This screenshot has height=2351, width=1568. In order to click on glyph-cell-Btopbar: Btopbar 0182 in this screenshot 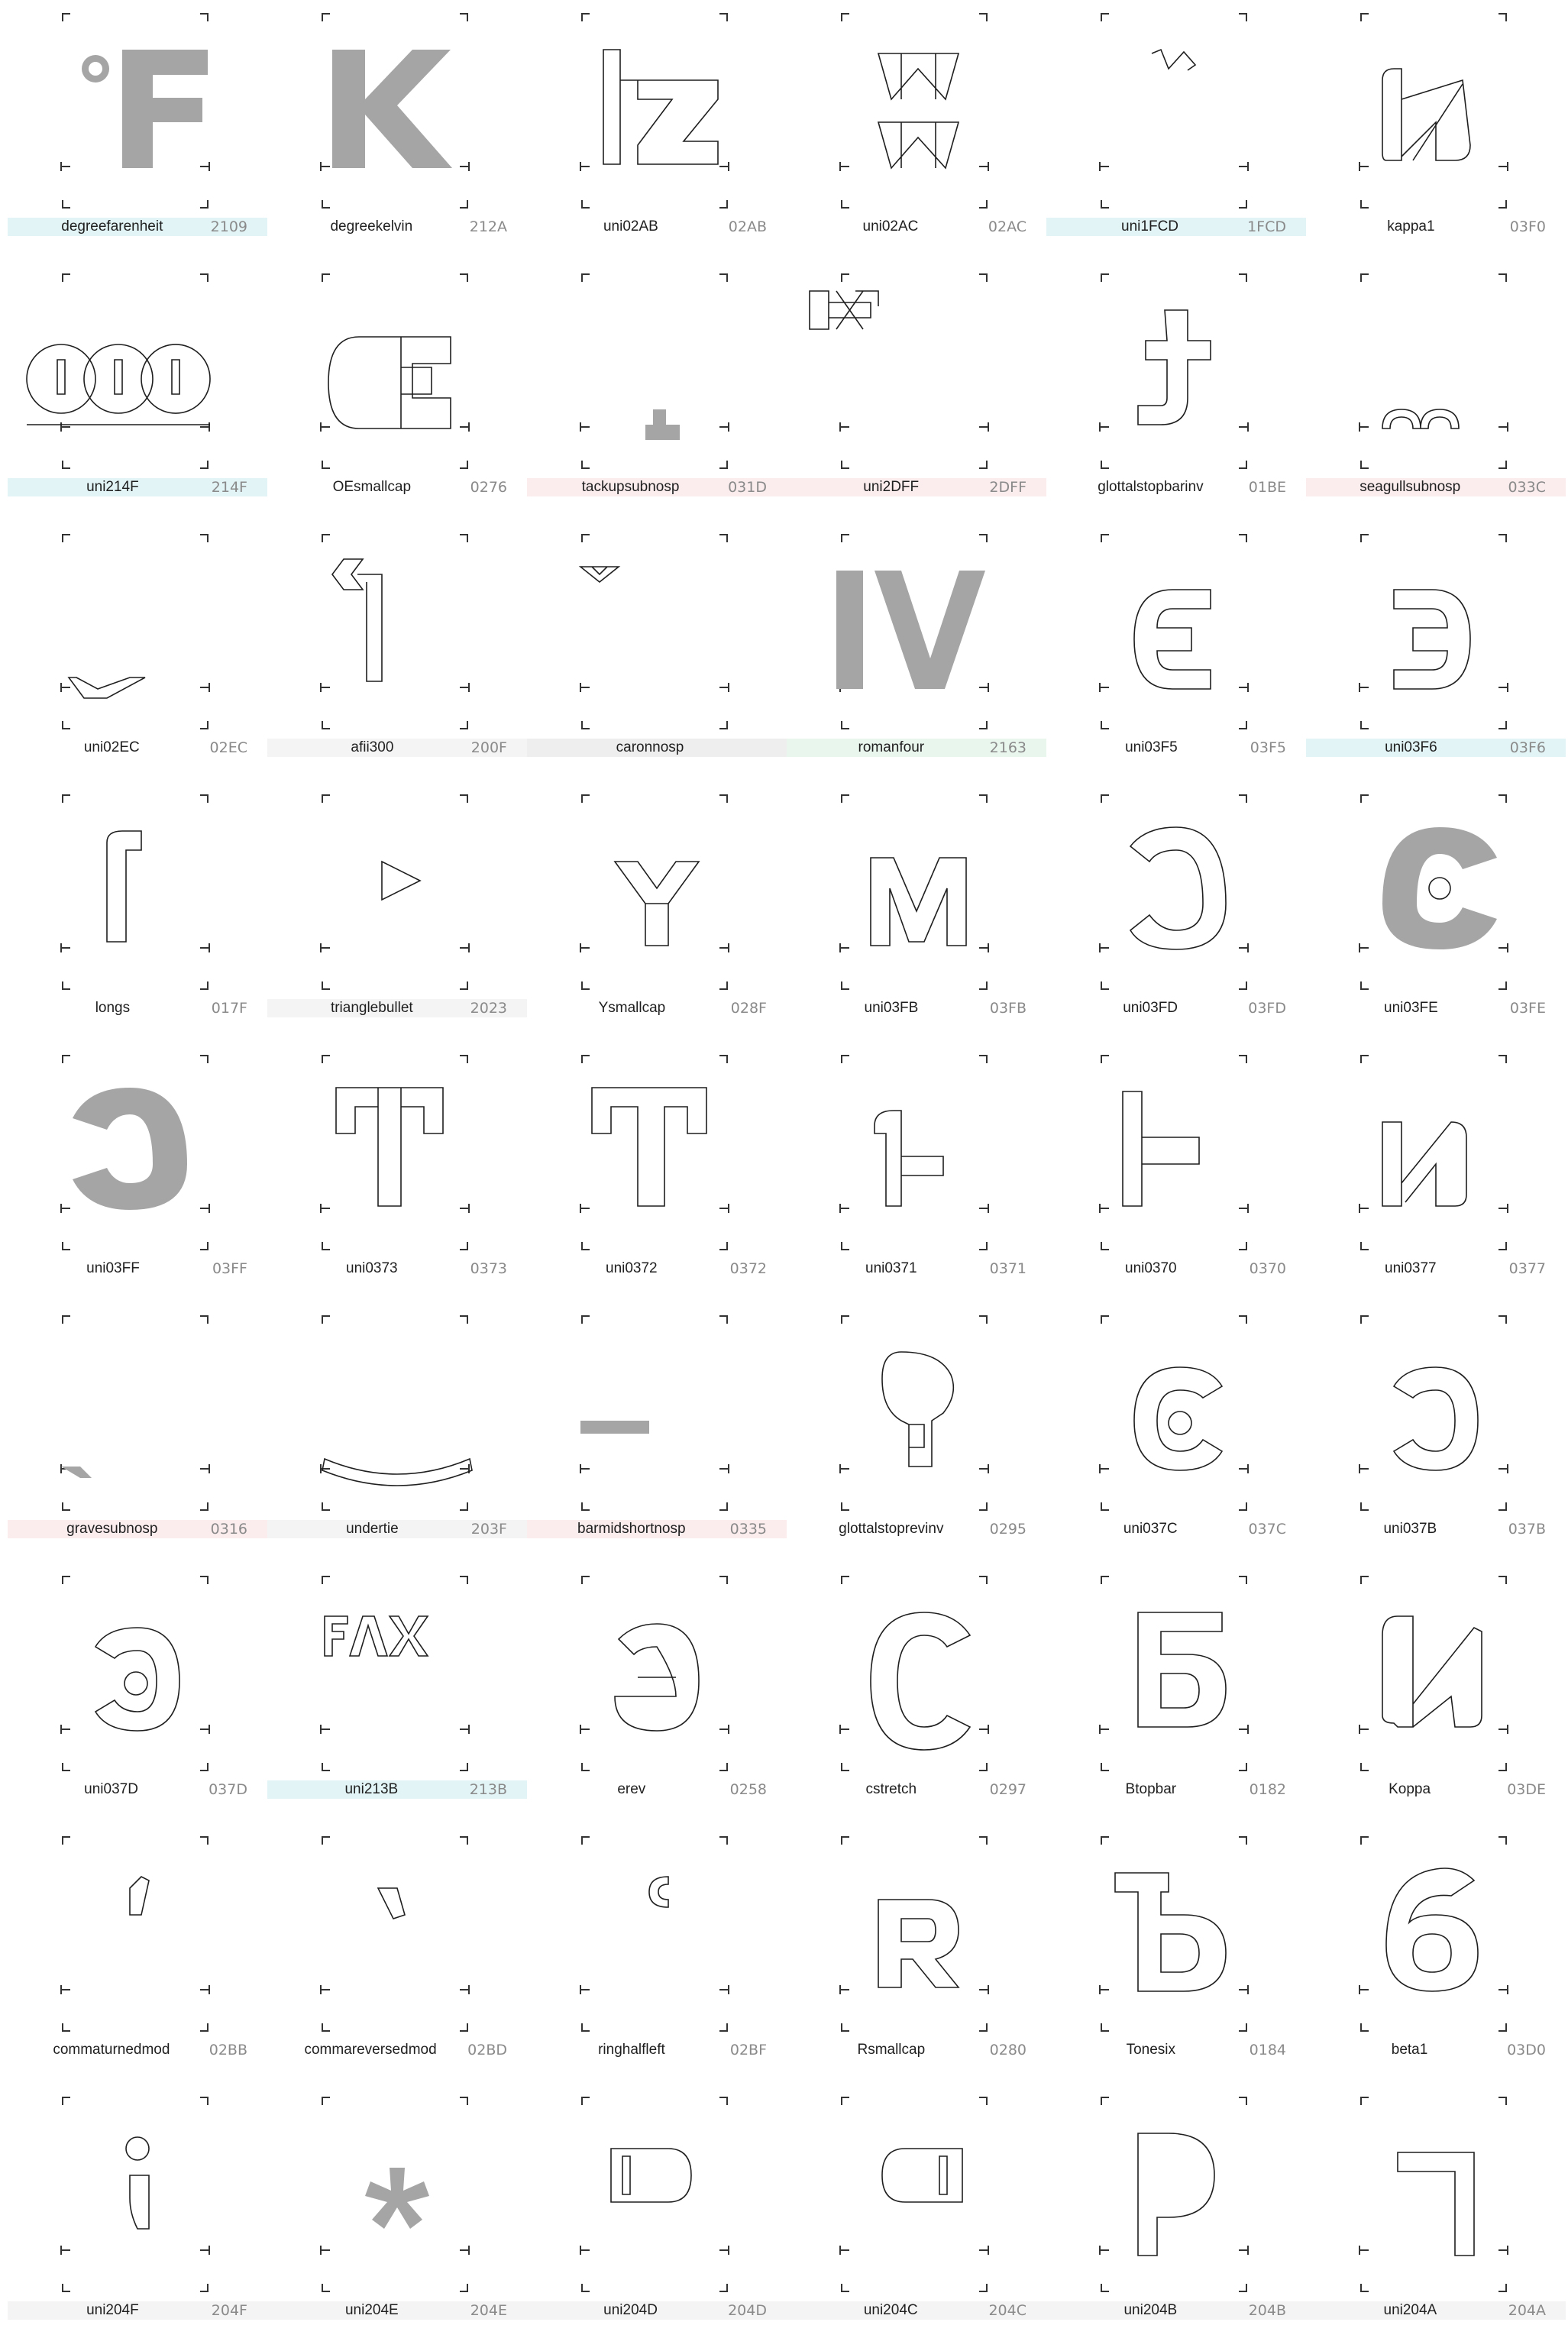, I will do `click(1176, 1700)`.